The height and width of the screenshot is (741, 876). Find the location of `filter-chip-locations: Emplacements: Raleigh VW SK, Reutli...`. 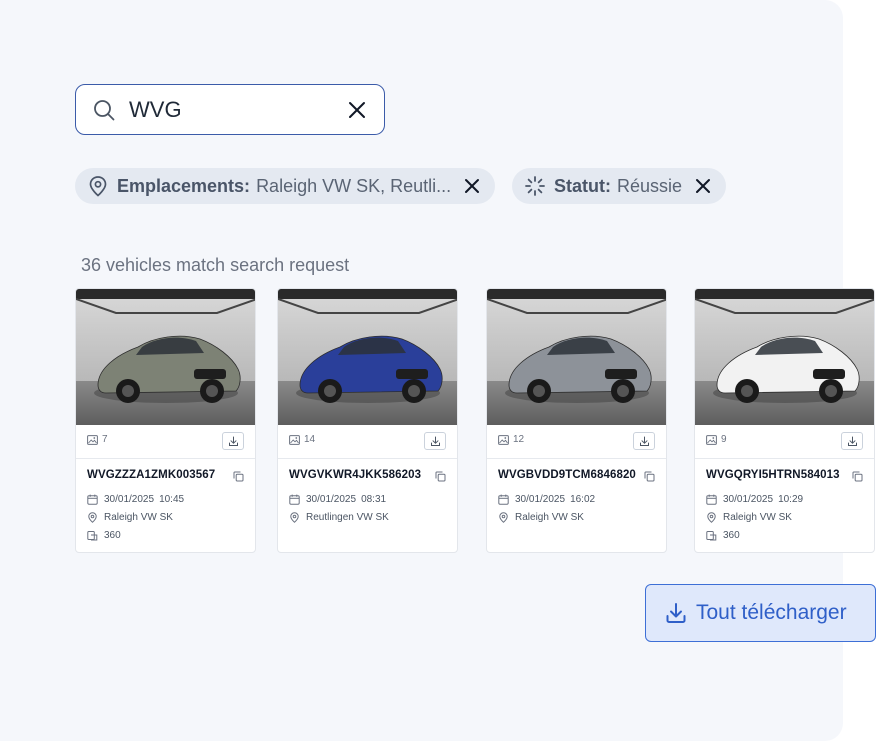

filter-chip-locations: Emplacements: Raleigh VW SK, Reutli... is located at coordinates (285, 186).